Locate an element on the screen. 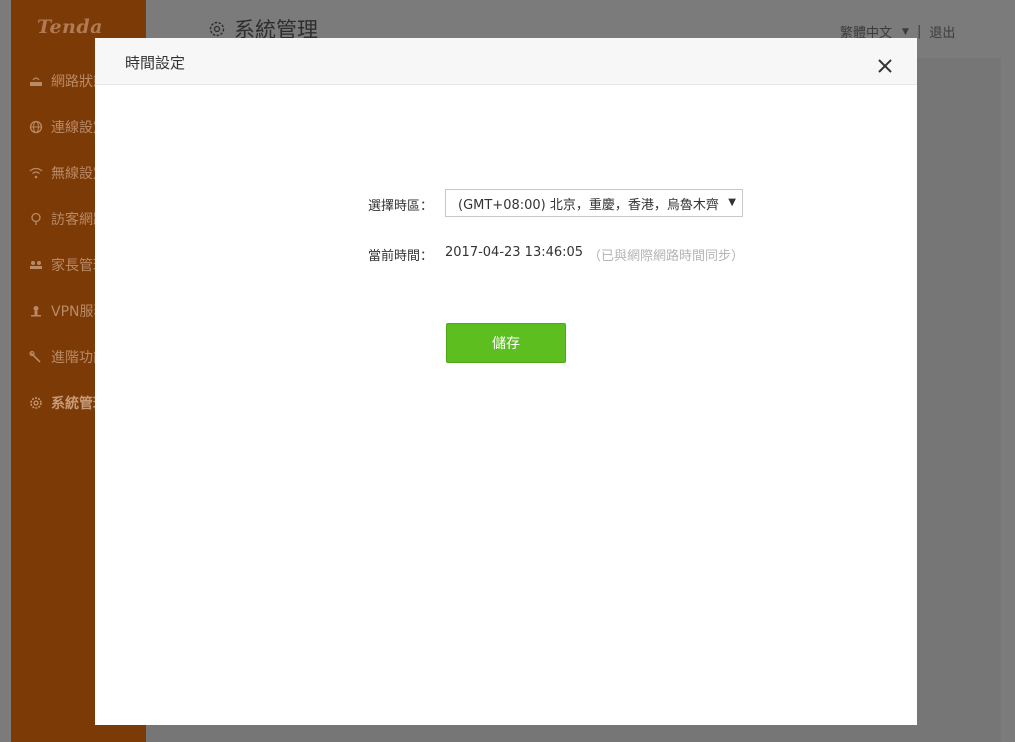 This screenshot has width=1015, height=742. timezone-select: (GMT+08:00) 北京，重慶，香港，烏魯木齊 ▼ is located at coordinates (594, 203).